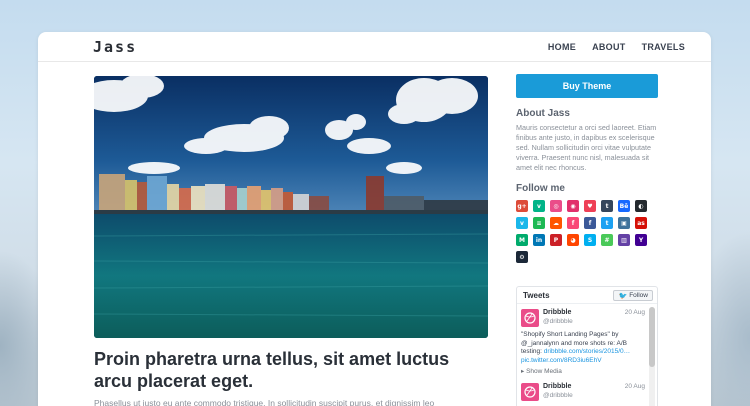 Image resolution: width=750 pixels, height=406 pixels. I want to click on site-logo: Jass, so click(115, 47).